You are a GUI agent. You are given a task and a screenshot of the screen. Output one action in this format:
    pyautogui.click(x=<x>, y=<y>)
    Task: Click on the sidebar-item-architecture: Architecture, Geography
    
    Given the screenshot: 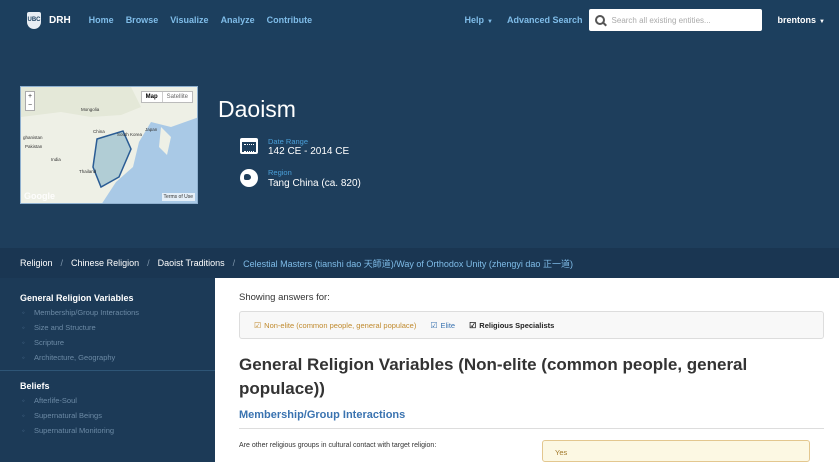 What is the action you would take?
    pyautogui.click(x=107, y=357)
    